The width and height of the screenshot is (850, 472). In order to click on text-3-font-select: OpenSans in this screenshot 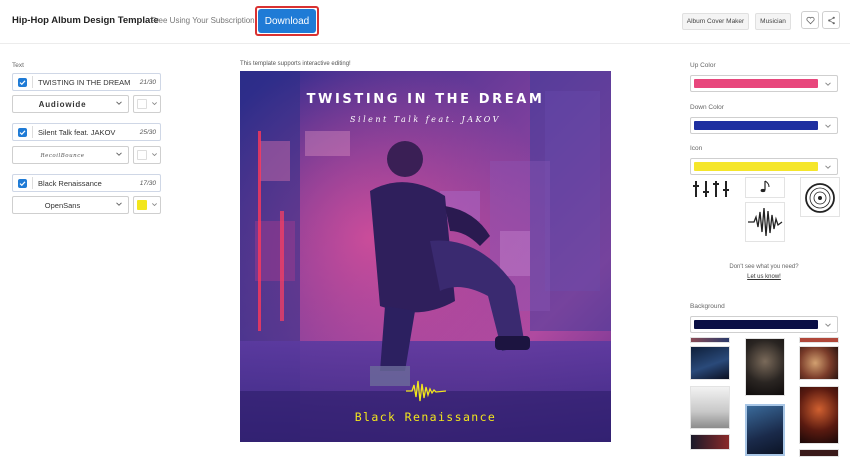, I will do `click(70, 205)`.